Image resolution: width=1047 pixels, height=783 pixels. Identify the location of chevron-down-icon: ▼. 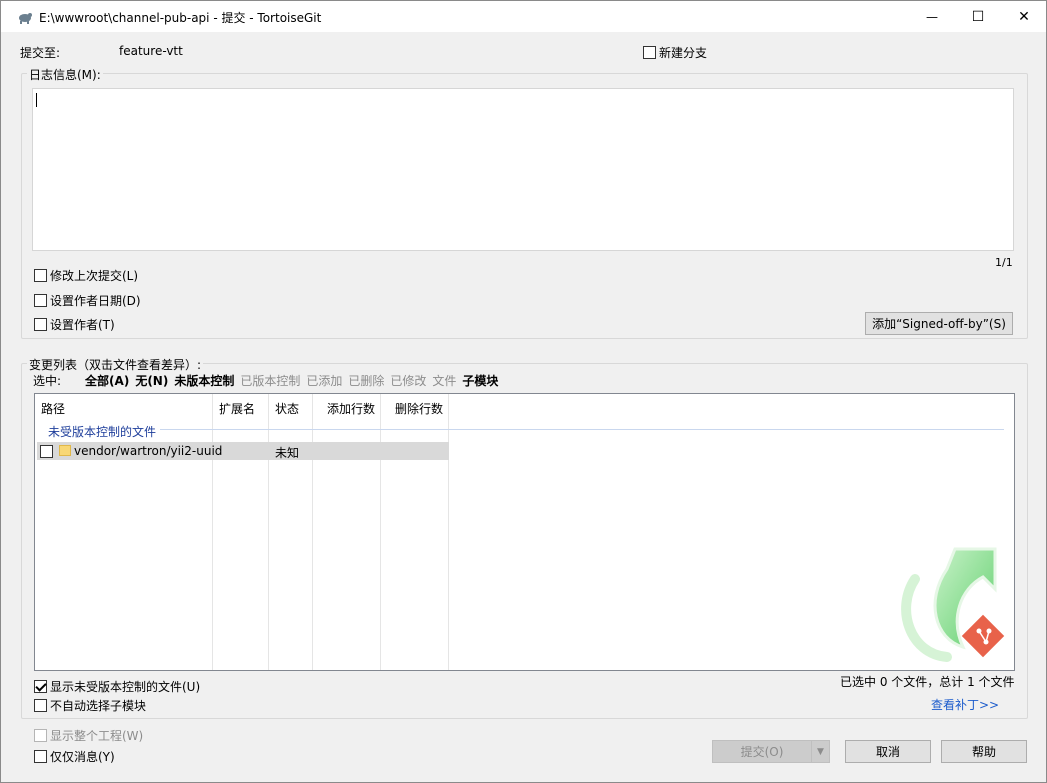
(820, 751).